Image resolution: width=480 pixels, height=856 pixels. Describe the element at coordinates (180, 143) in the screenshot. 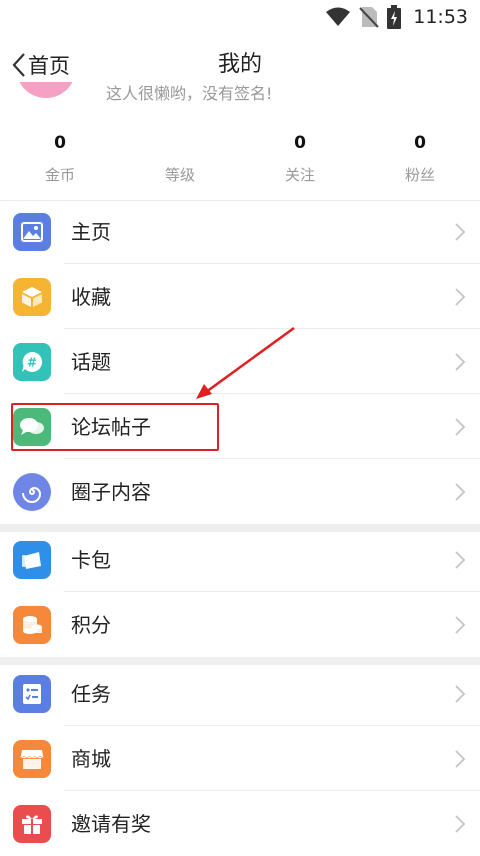

I see `stat-value` at that location.